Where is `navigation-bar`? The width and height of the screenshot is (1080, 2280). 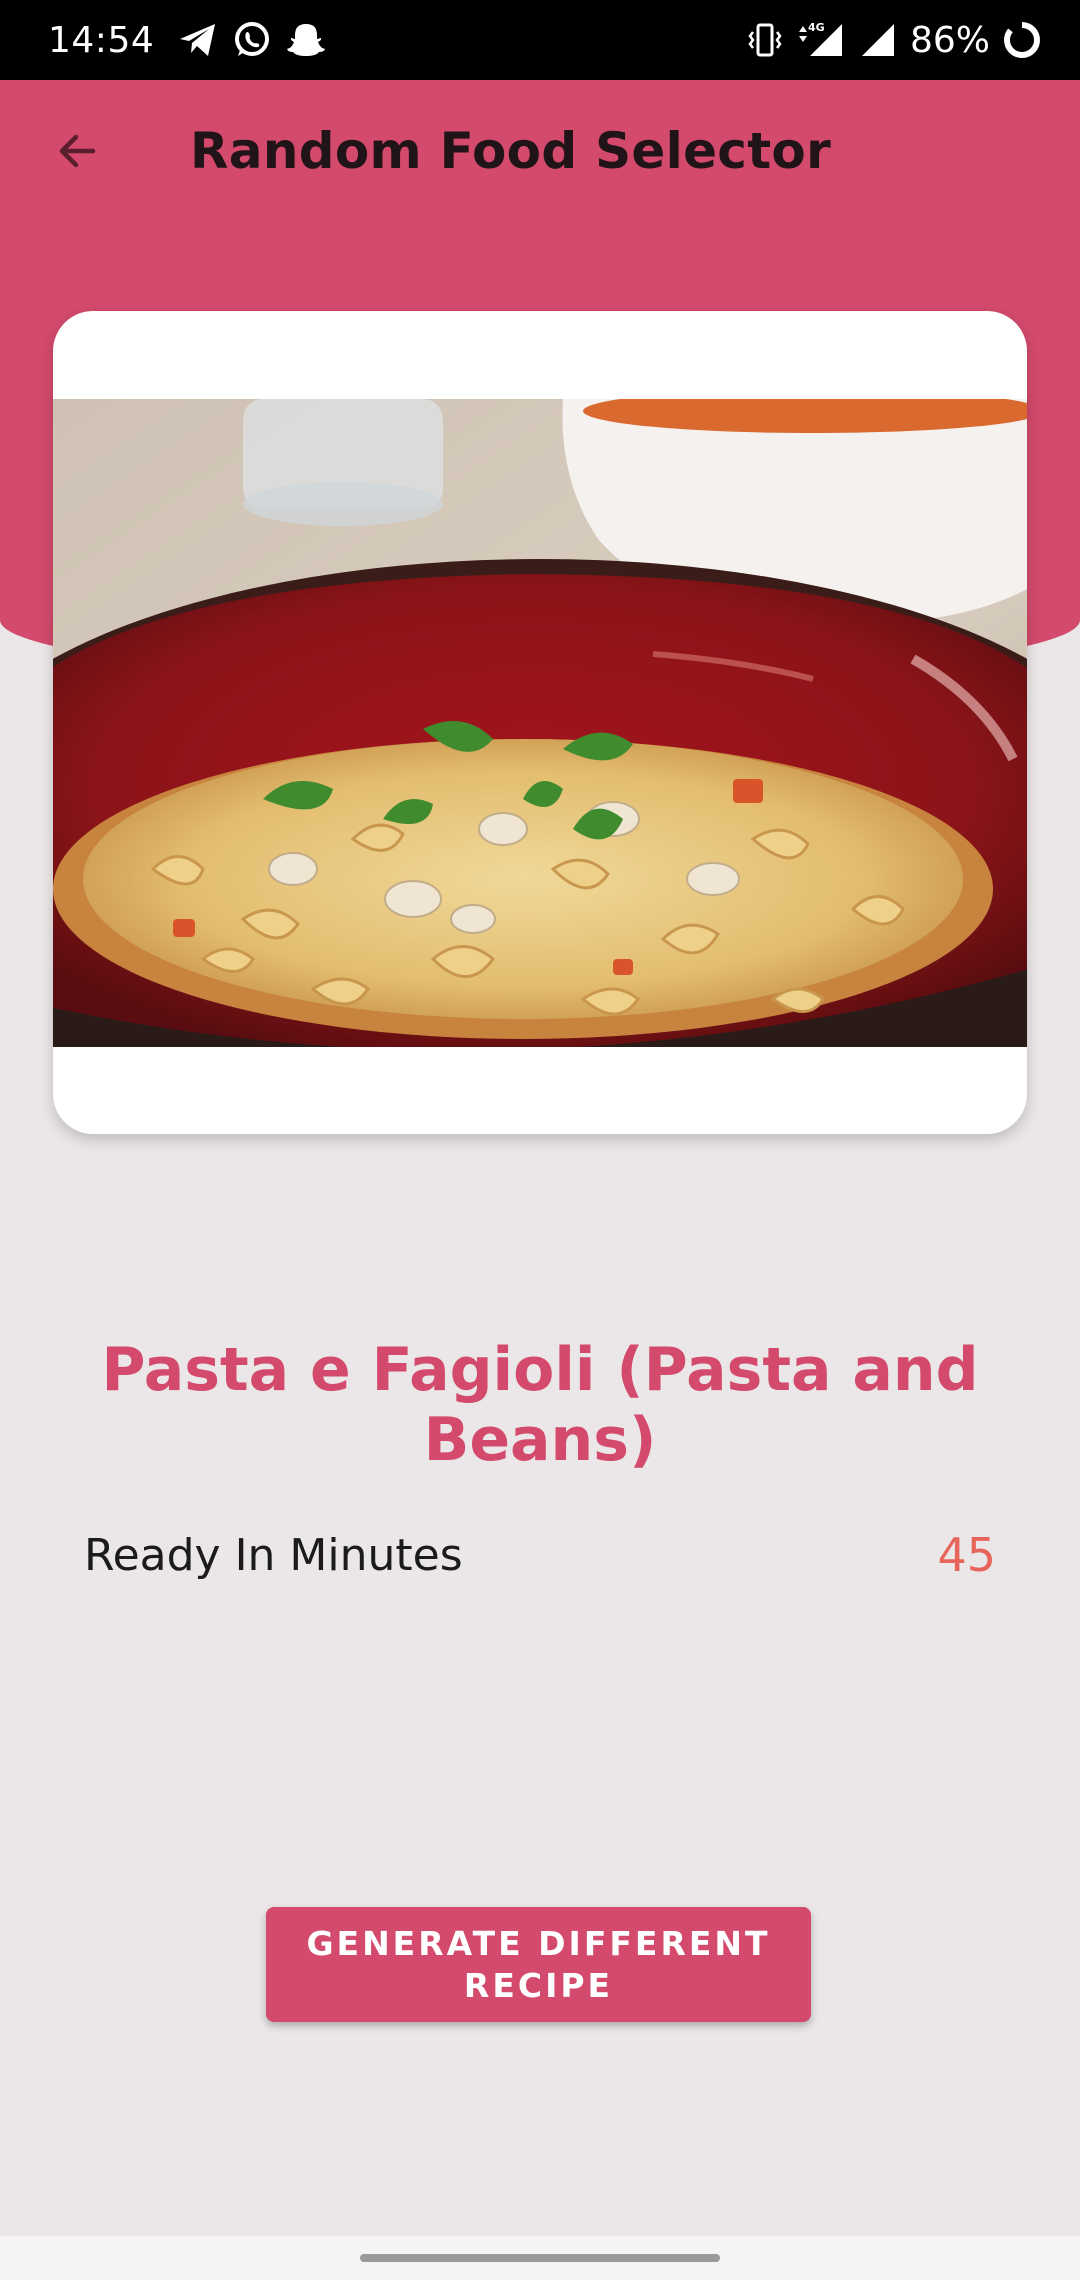 navigation-bar is located at coordinates (540, 2258).